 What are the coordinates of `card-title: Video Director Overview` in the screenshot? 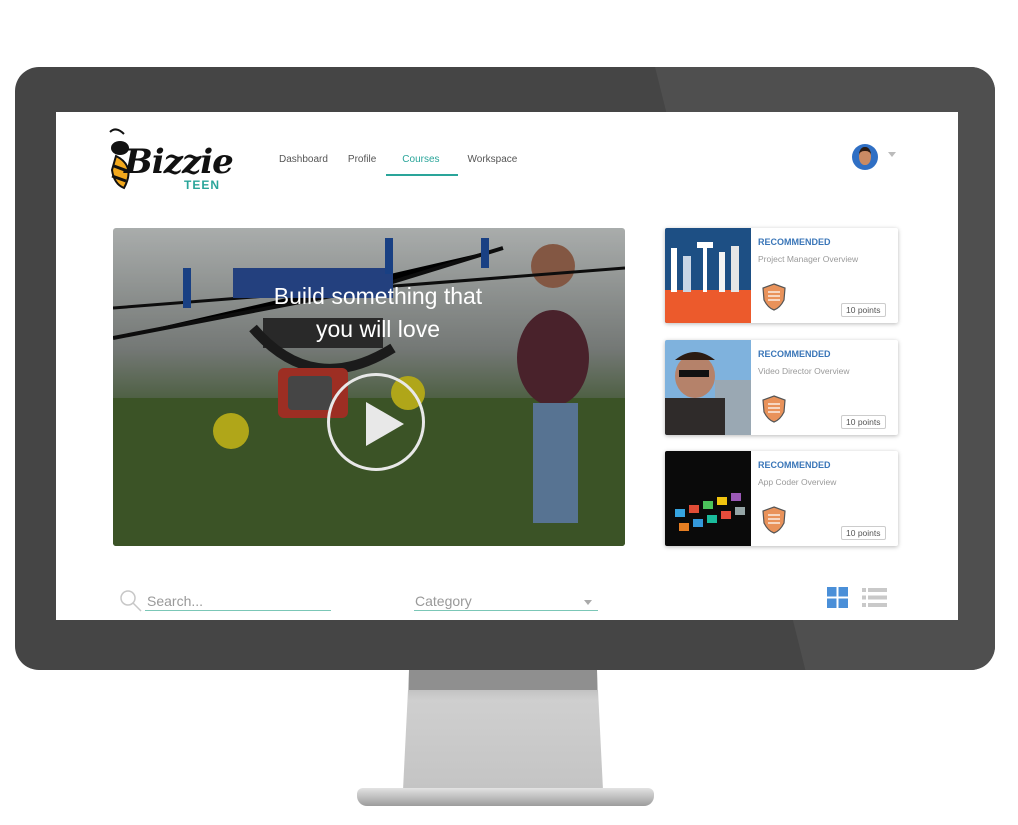 It's located at (804, 371).